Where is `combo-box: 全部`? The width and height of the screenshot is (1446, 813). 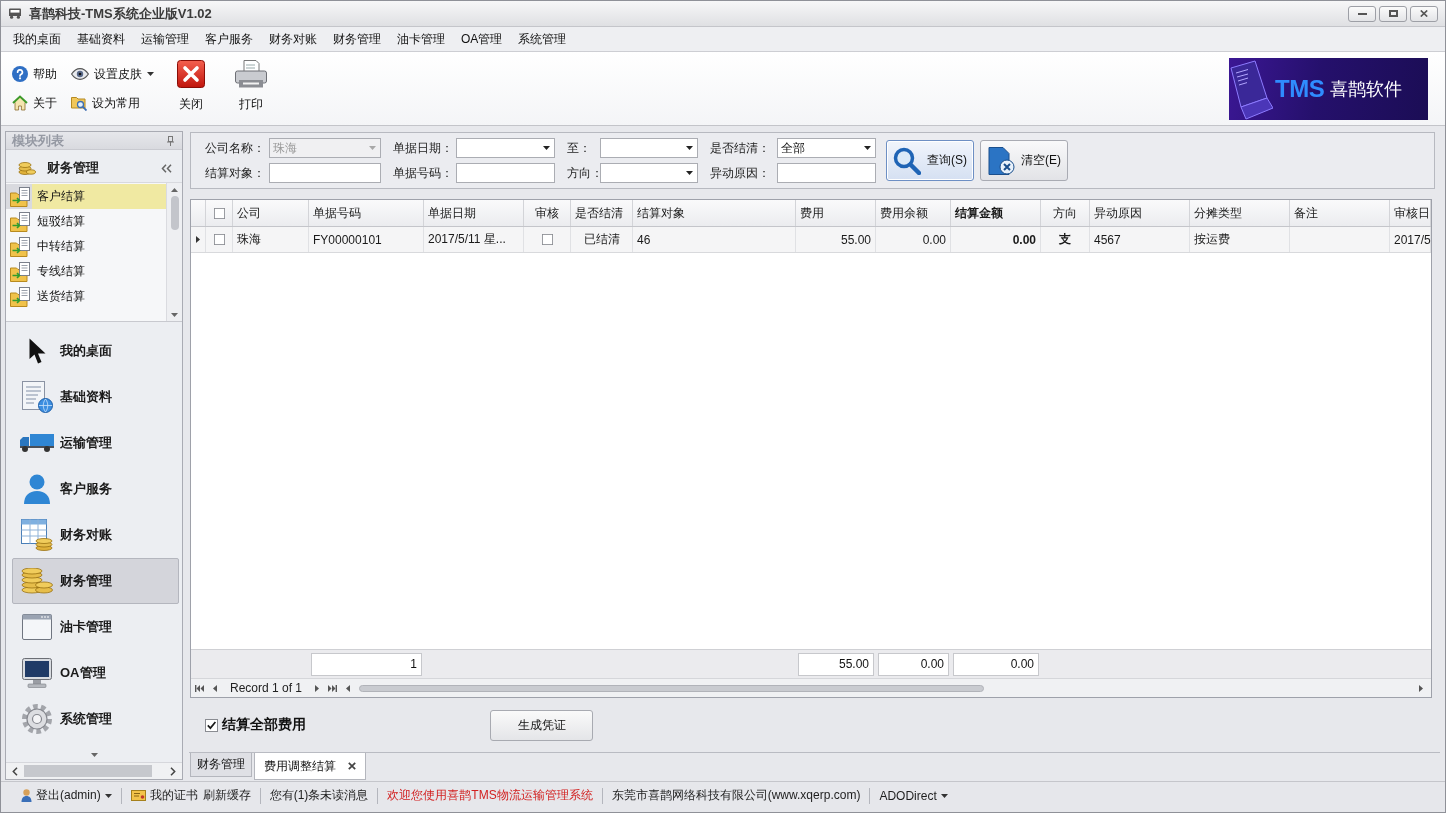
combo-box: 全部 is located at coordinates (826, 148).